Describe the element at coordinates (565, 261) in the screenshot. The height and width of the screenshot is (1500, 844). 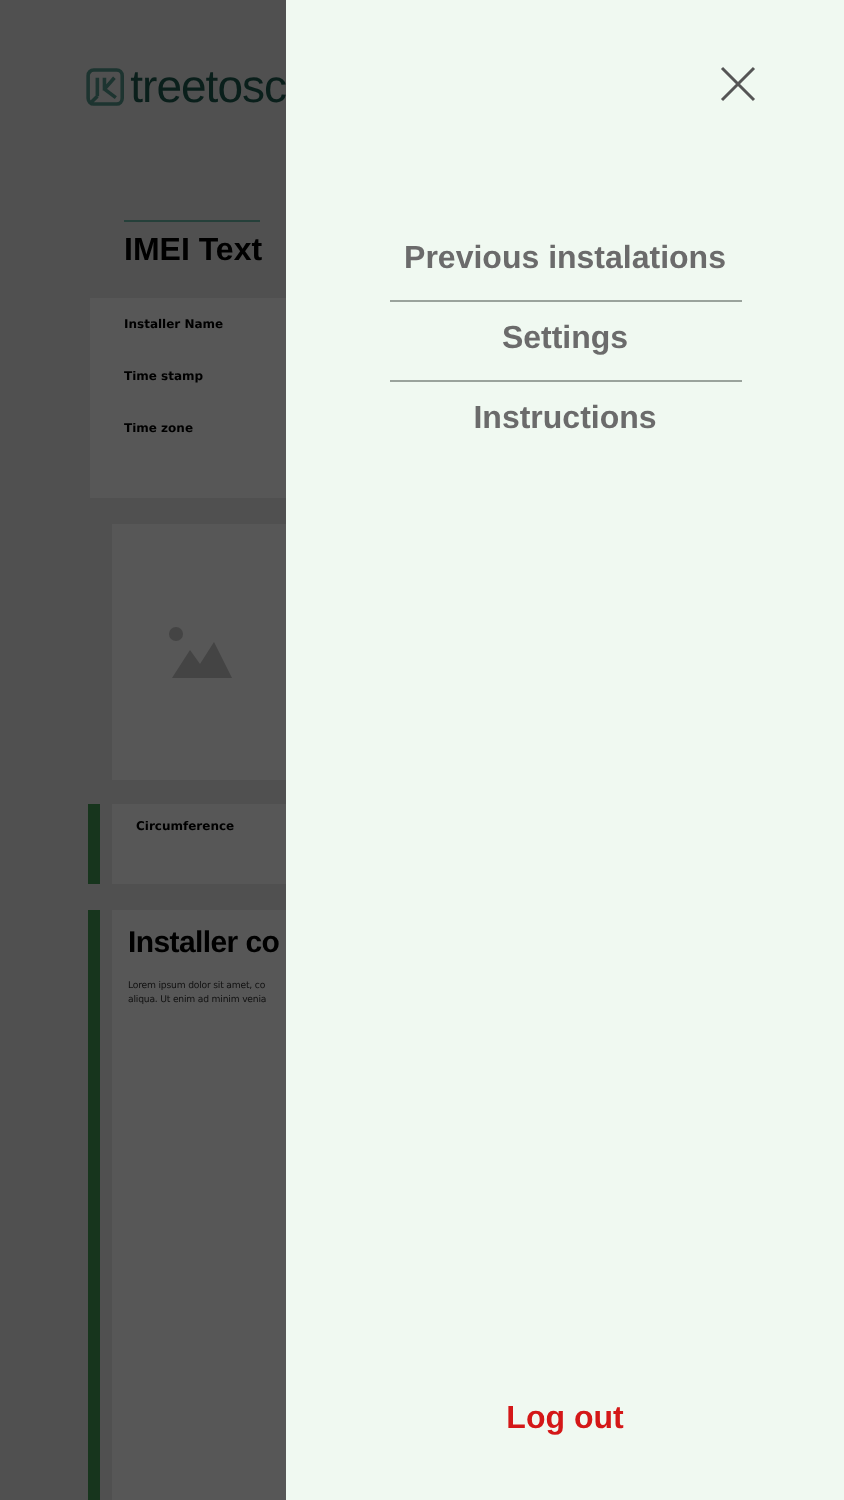
I see `menu-item: Previous instalations` at that location.